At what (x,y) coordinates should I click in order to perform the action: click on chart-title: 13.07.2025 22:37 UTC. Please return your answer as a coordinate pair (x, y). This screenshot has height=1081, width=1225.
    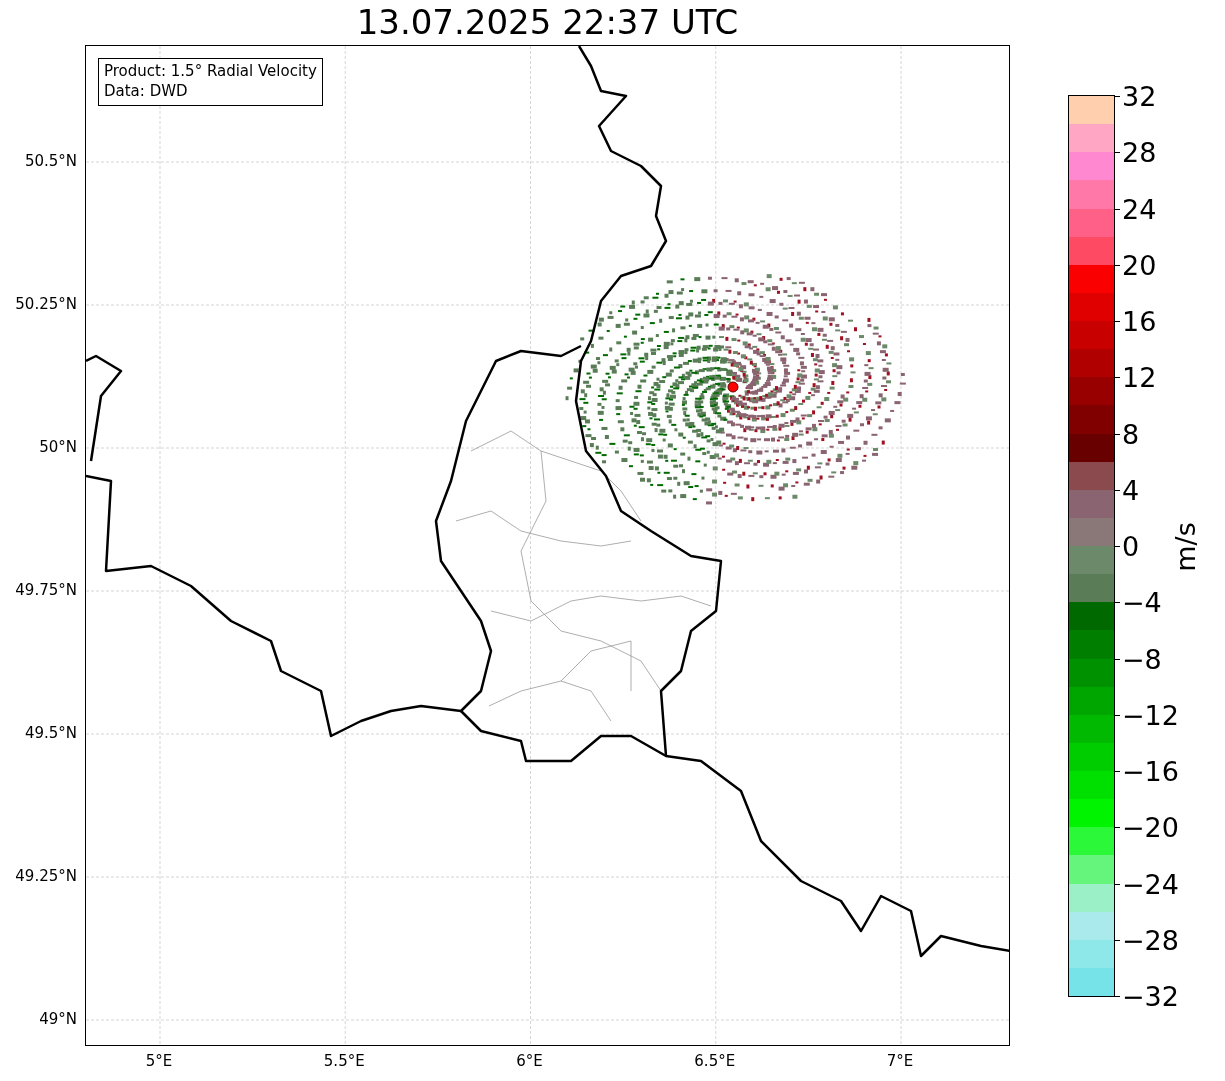
    Looking at the image, I should click on (547, 22).